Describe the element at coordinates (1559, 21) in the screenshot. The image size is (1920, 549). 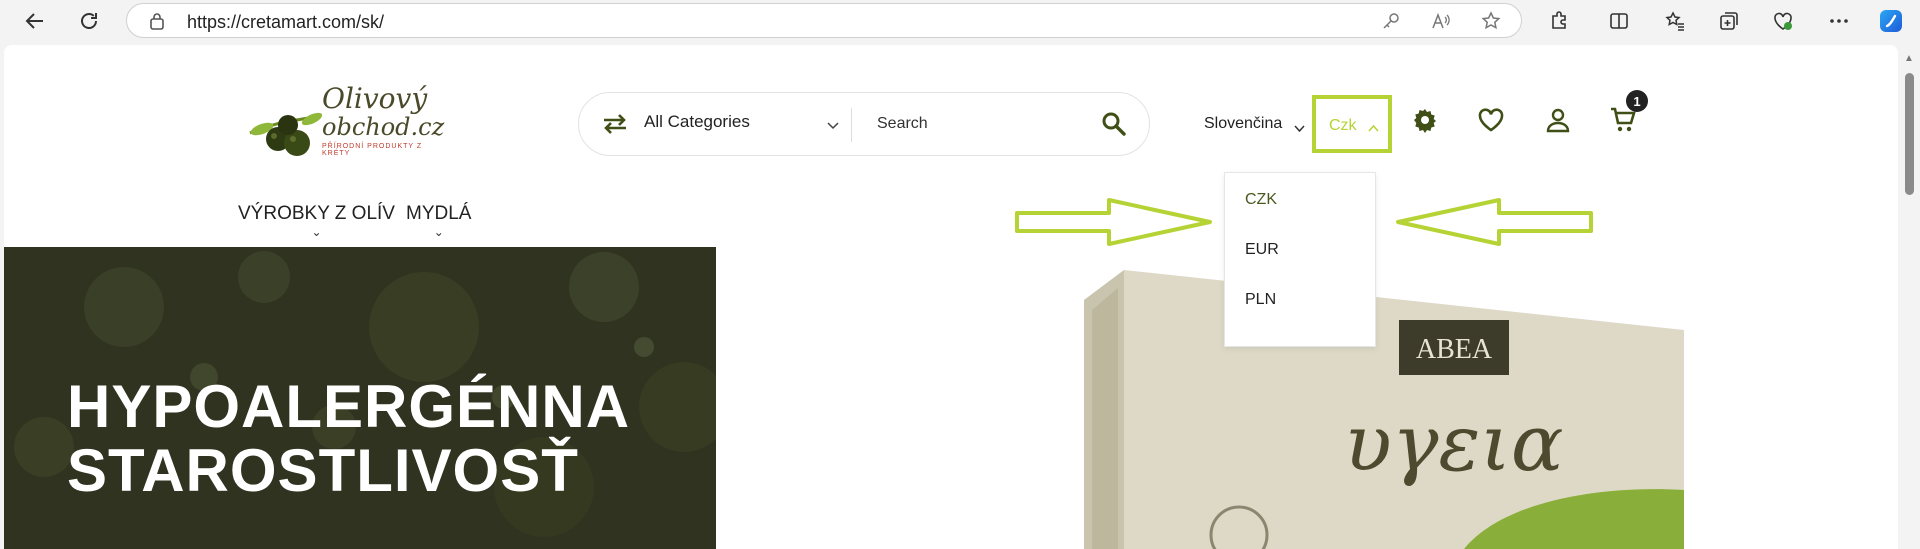
I see `extensions-icon` at that location.